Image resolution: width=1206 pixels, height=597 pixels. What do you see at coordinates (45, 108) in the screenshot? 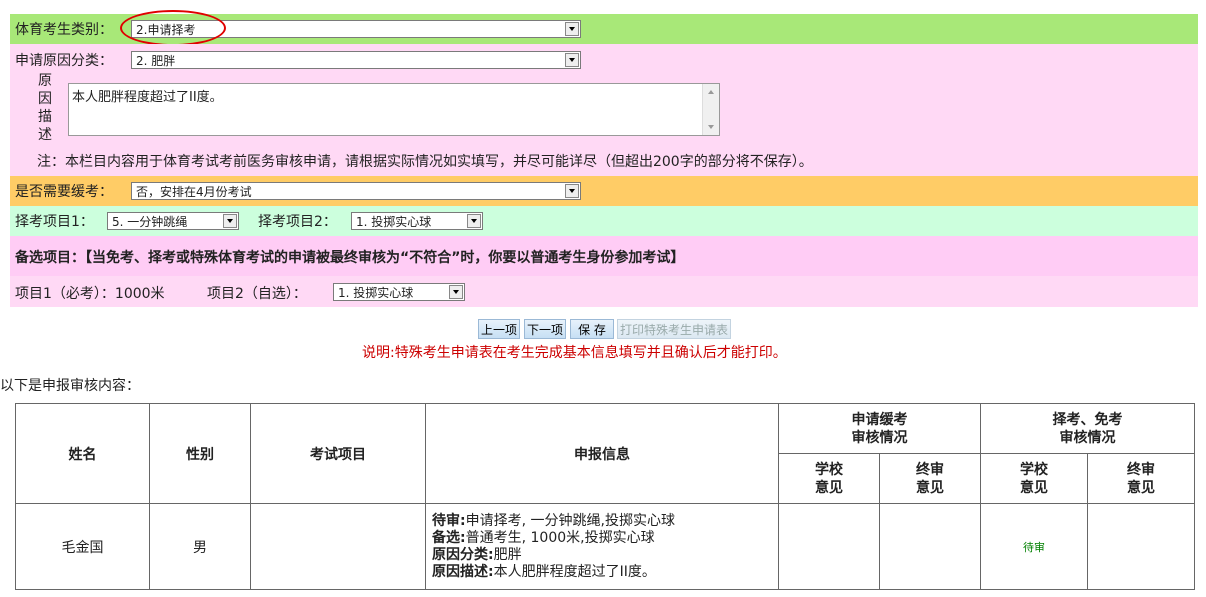
I see `desc-label: 原 因 描 述` at bounding box center [45, 108].